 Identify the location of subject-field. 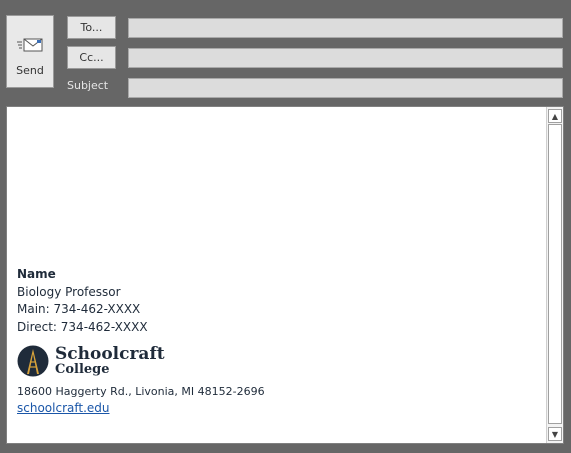
(345, 88).